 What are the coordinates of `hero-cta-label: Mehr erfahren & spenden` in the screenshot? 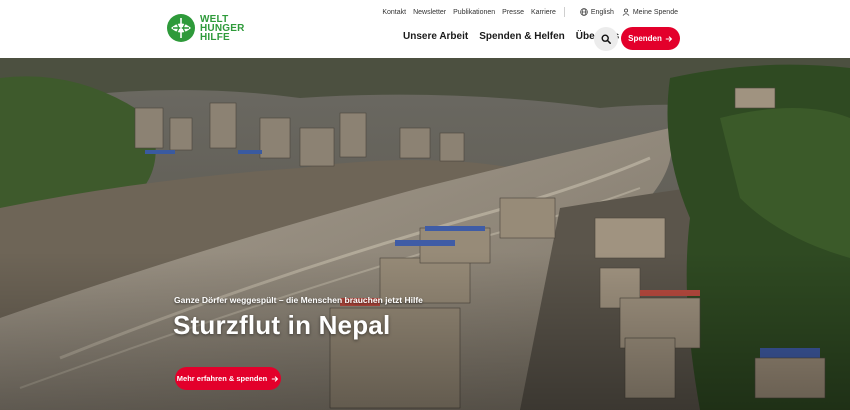 It's located at (222, 378).